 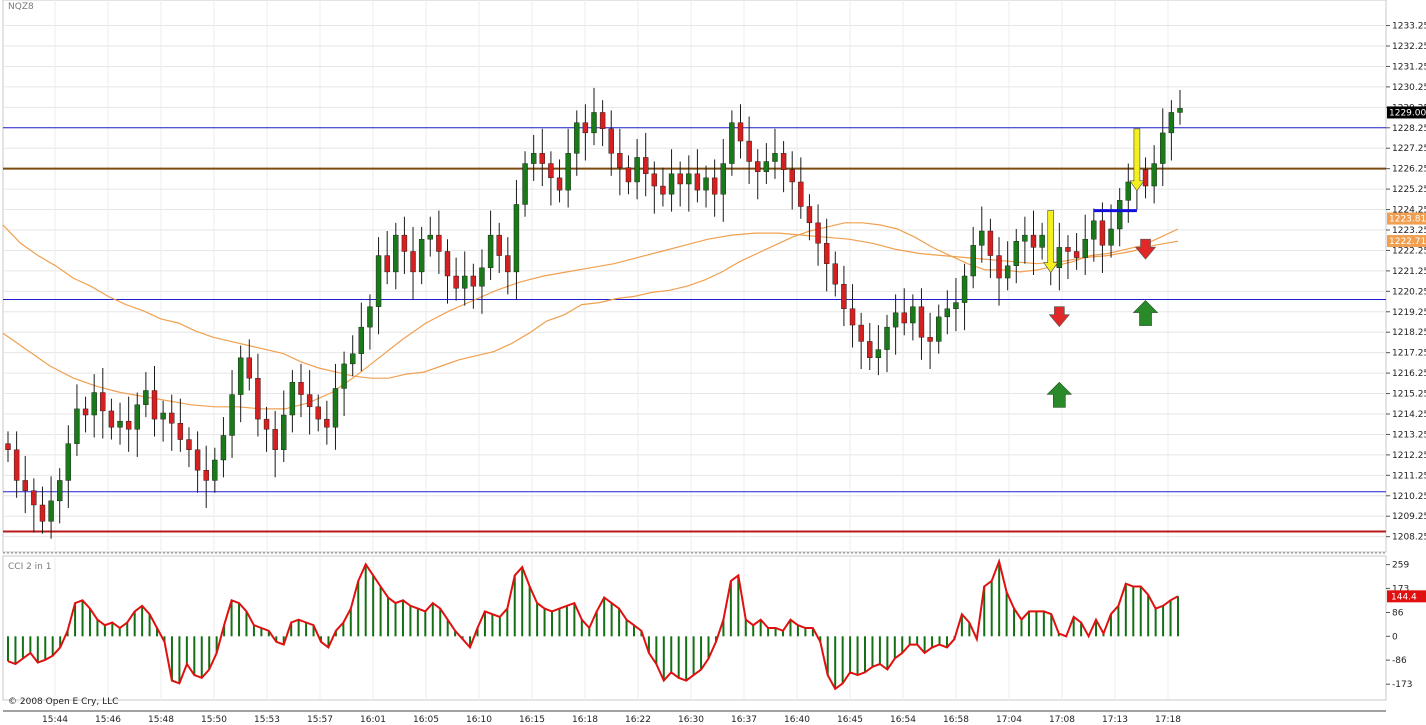 What do you see at coordinates (1062, 720) in the screenshot?
I see `time-label: 17:08` at bounding box center [1062, 720].